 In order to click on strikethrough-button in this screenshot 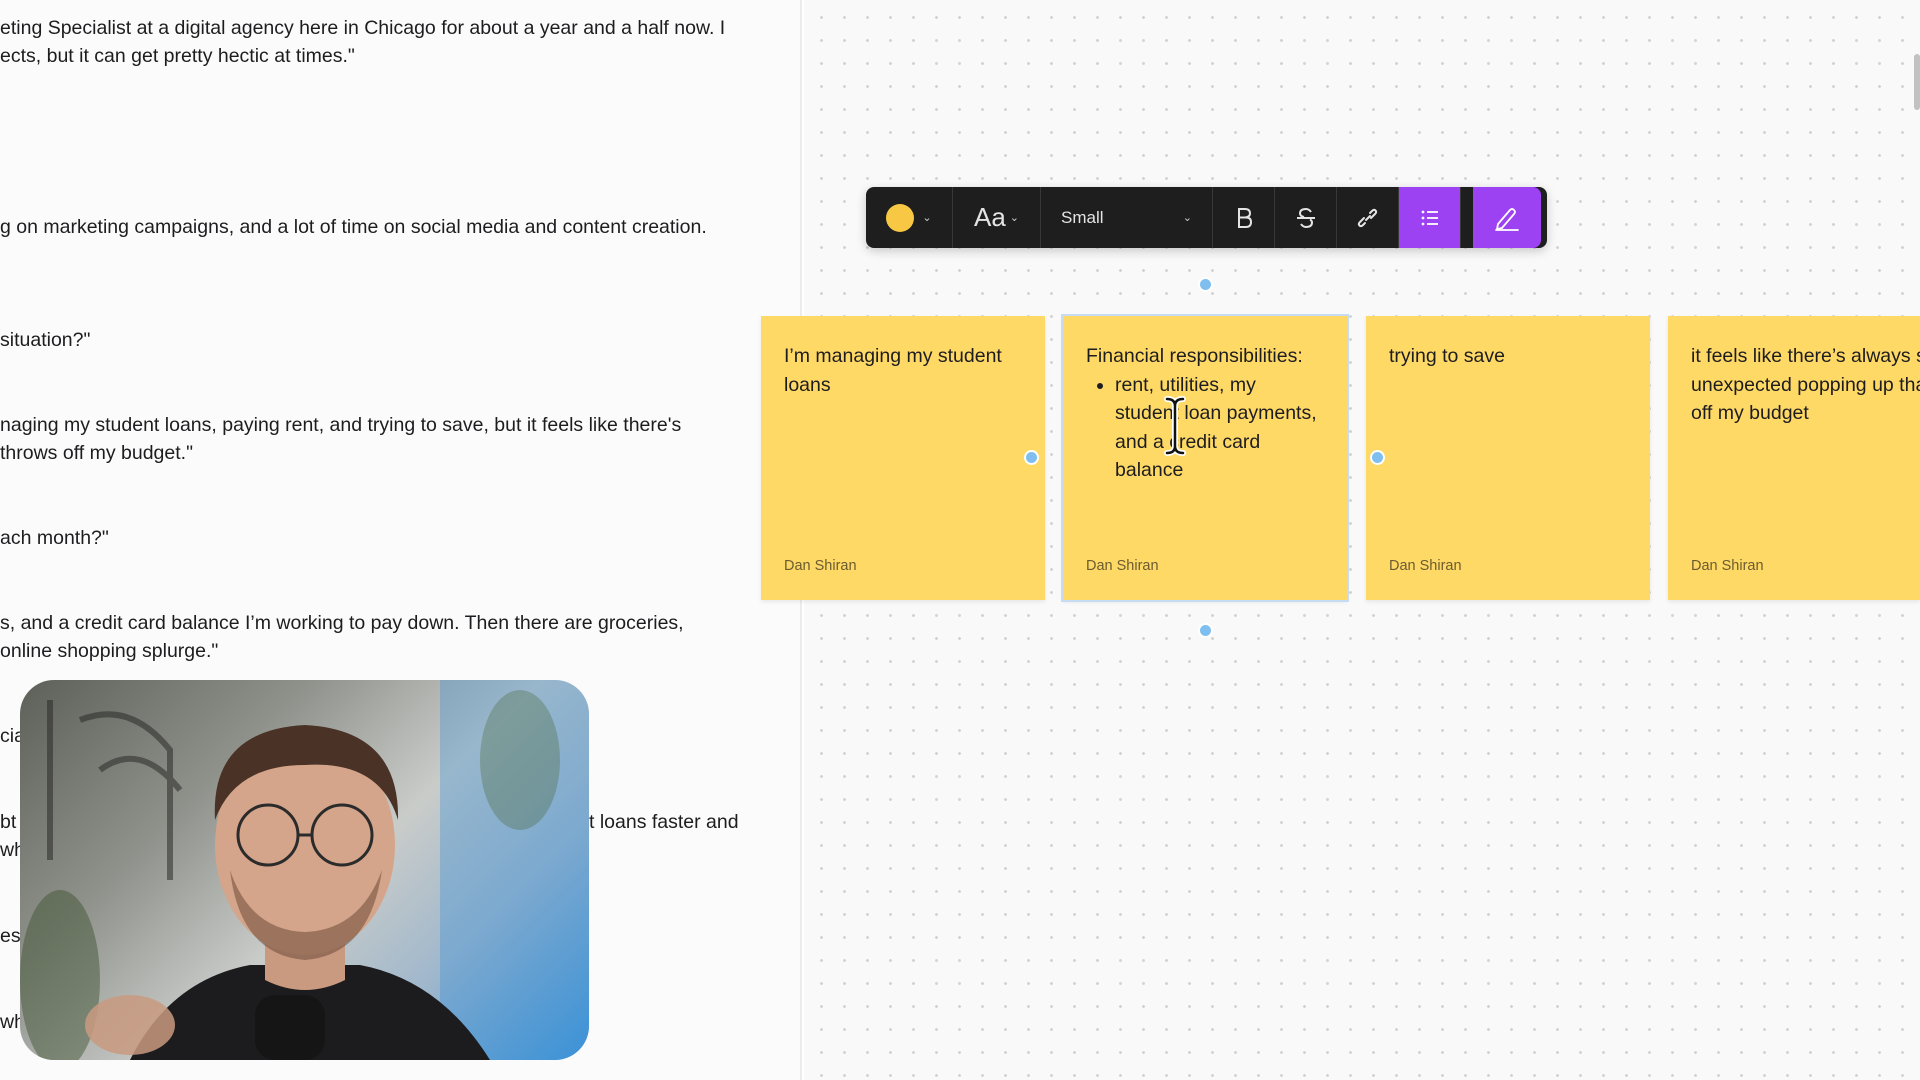, I will do `click(1306, 217)`.